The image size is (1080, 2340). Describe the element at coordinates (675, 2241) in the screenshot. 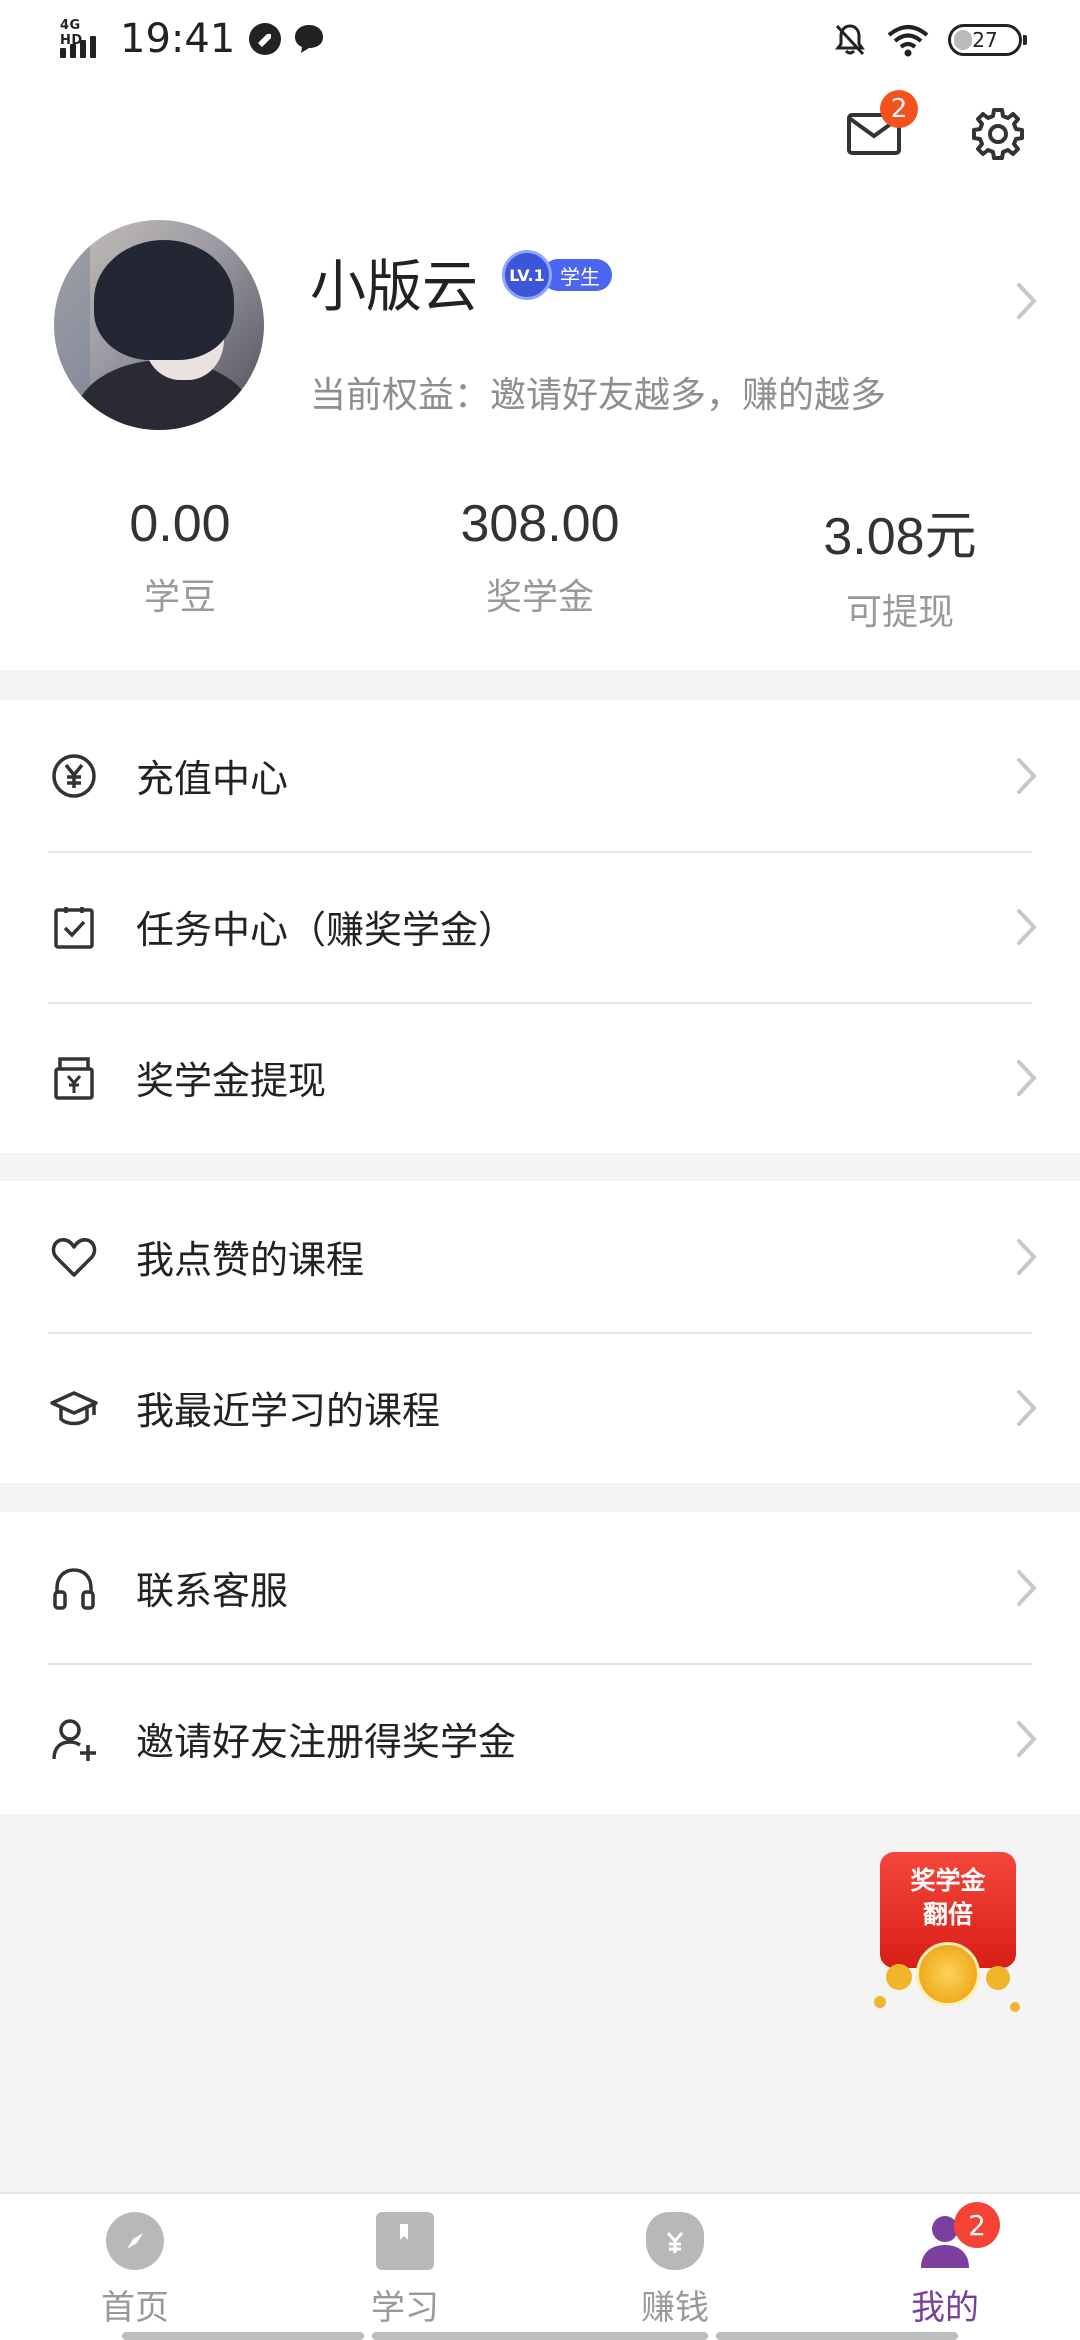

I see `money-bag-icon` at that location.